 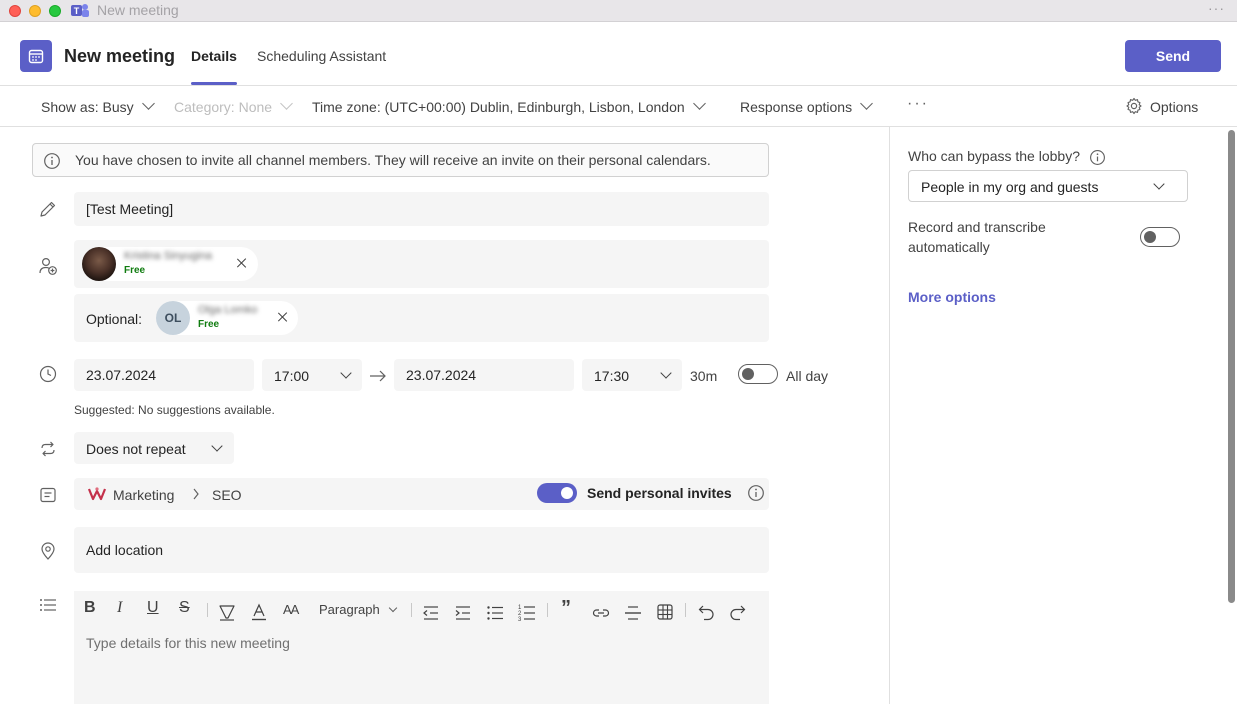 I want to click on end-date-value: 23.07.2024, so click(x=441, y=375).